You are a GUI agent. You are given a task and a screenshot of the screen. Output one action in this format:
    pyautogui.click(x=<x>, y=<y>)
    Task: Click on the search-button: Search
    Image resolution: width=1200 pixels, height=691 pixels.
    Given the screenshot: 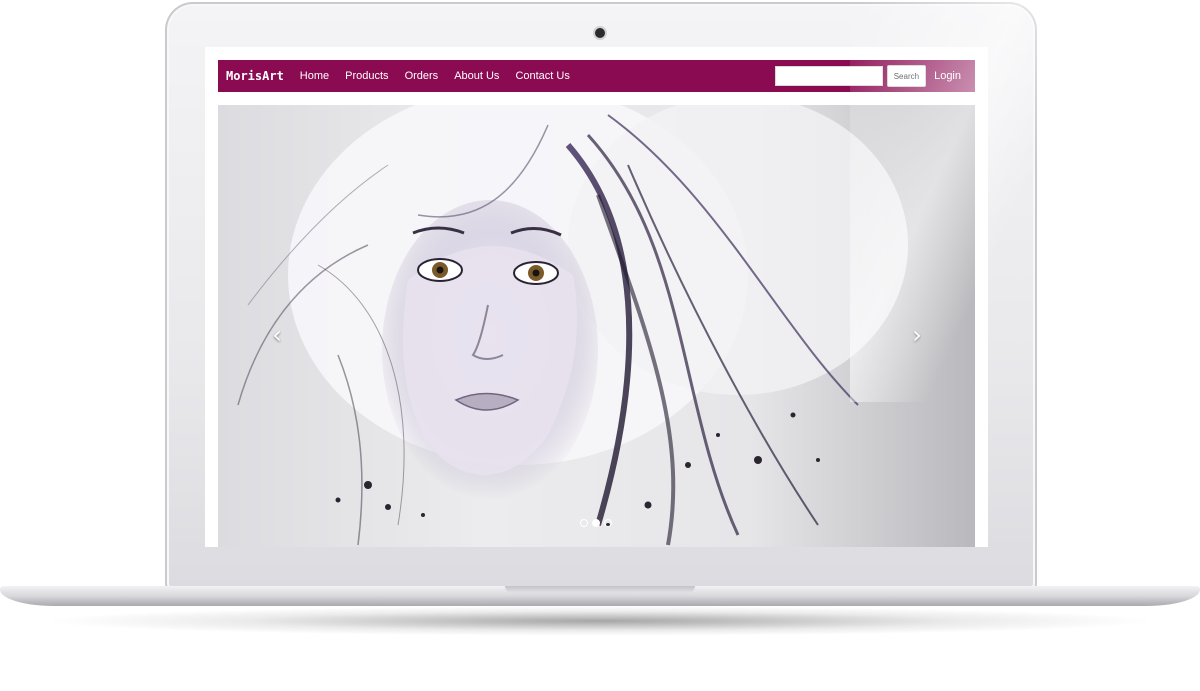 What is the action you would take?
    pyautogui.click(x=906, y=76)
    